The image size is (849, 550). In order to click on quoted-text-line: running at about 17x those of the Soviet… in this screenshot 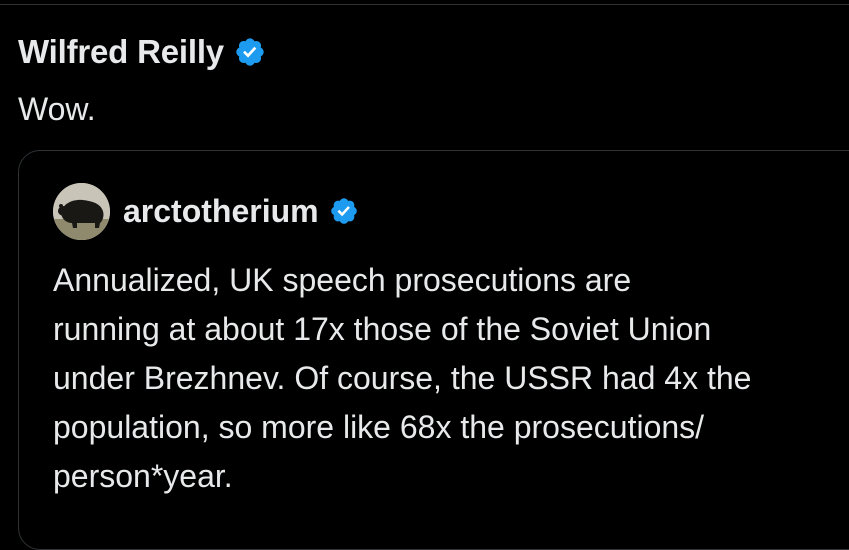, I will do `click(382, 329)`.